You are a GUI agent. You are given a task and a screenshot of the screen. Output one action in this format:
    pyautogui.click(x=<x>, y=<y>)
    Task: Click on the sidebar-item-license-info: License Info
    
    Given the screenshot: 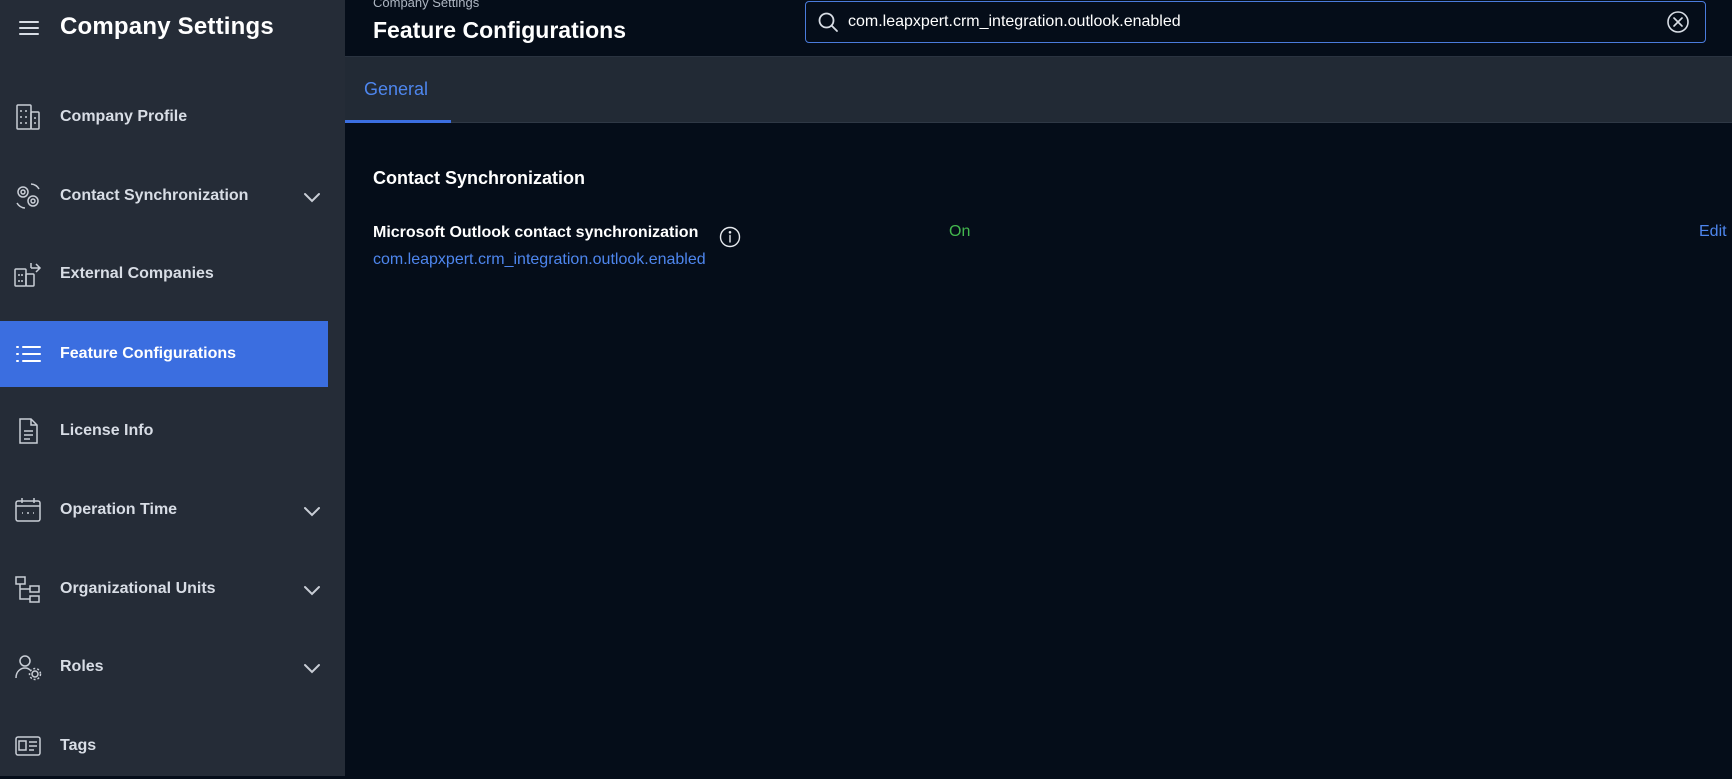 What is the action you would take?
    pyautogui.click(x=164, y=431)
    